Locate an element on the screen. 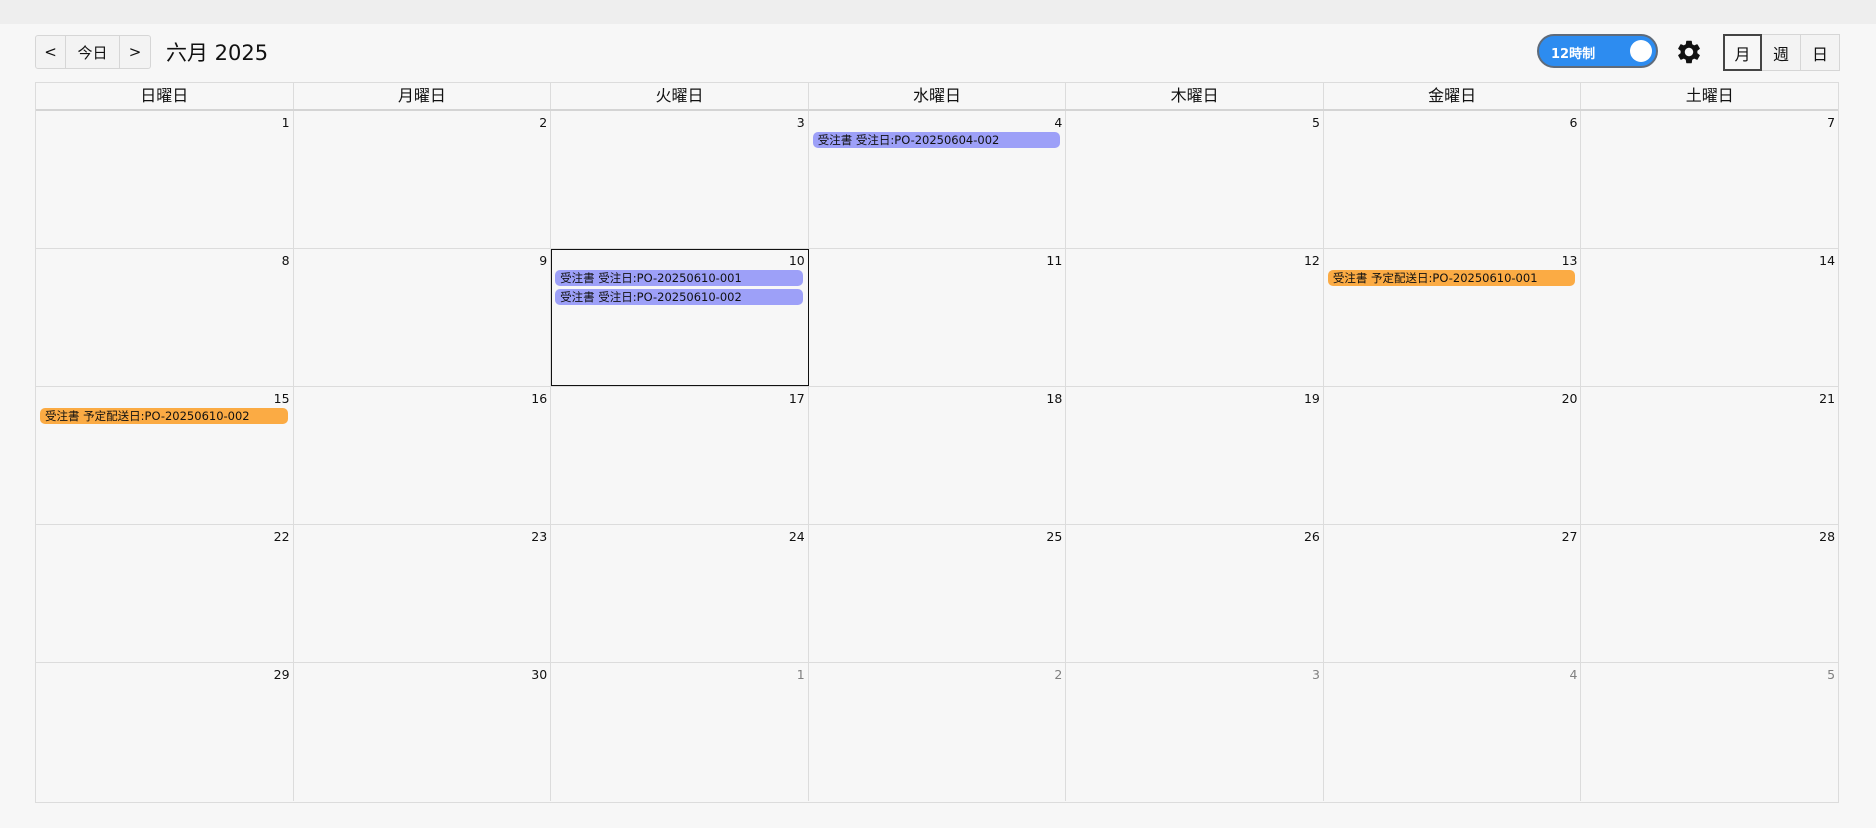  toggle-knob is located at coordinates (1641, 51).